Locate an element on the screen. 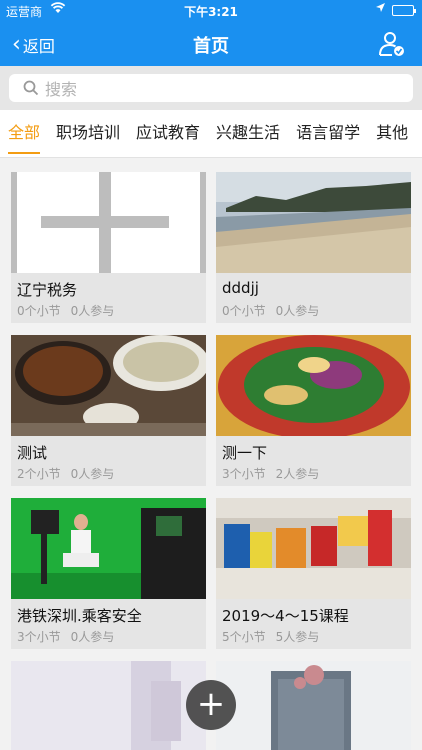  section-count: 2个小节 is located at coordinates (39, 474).